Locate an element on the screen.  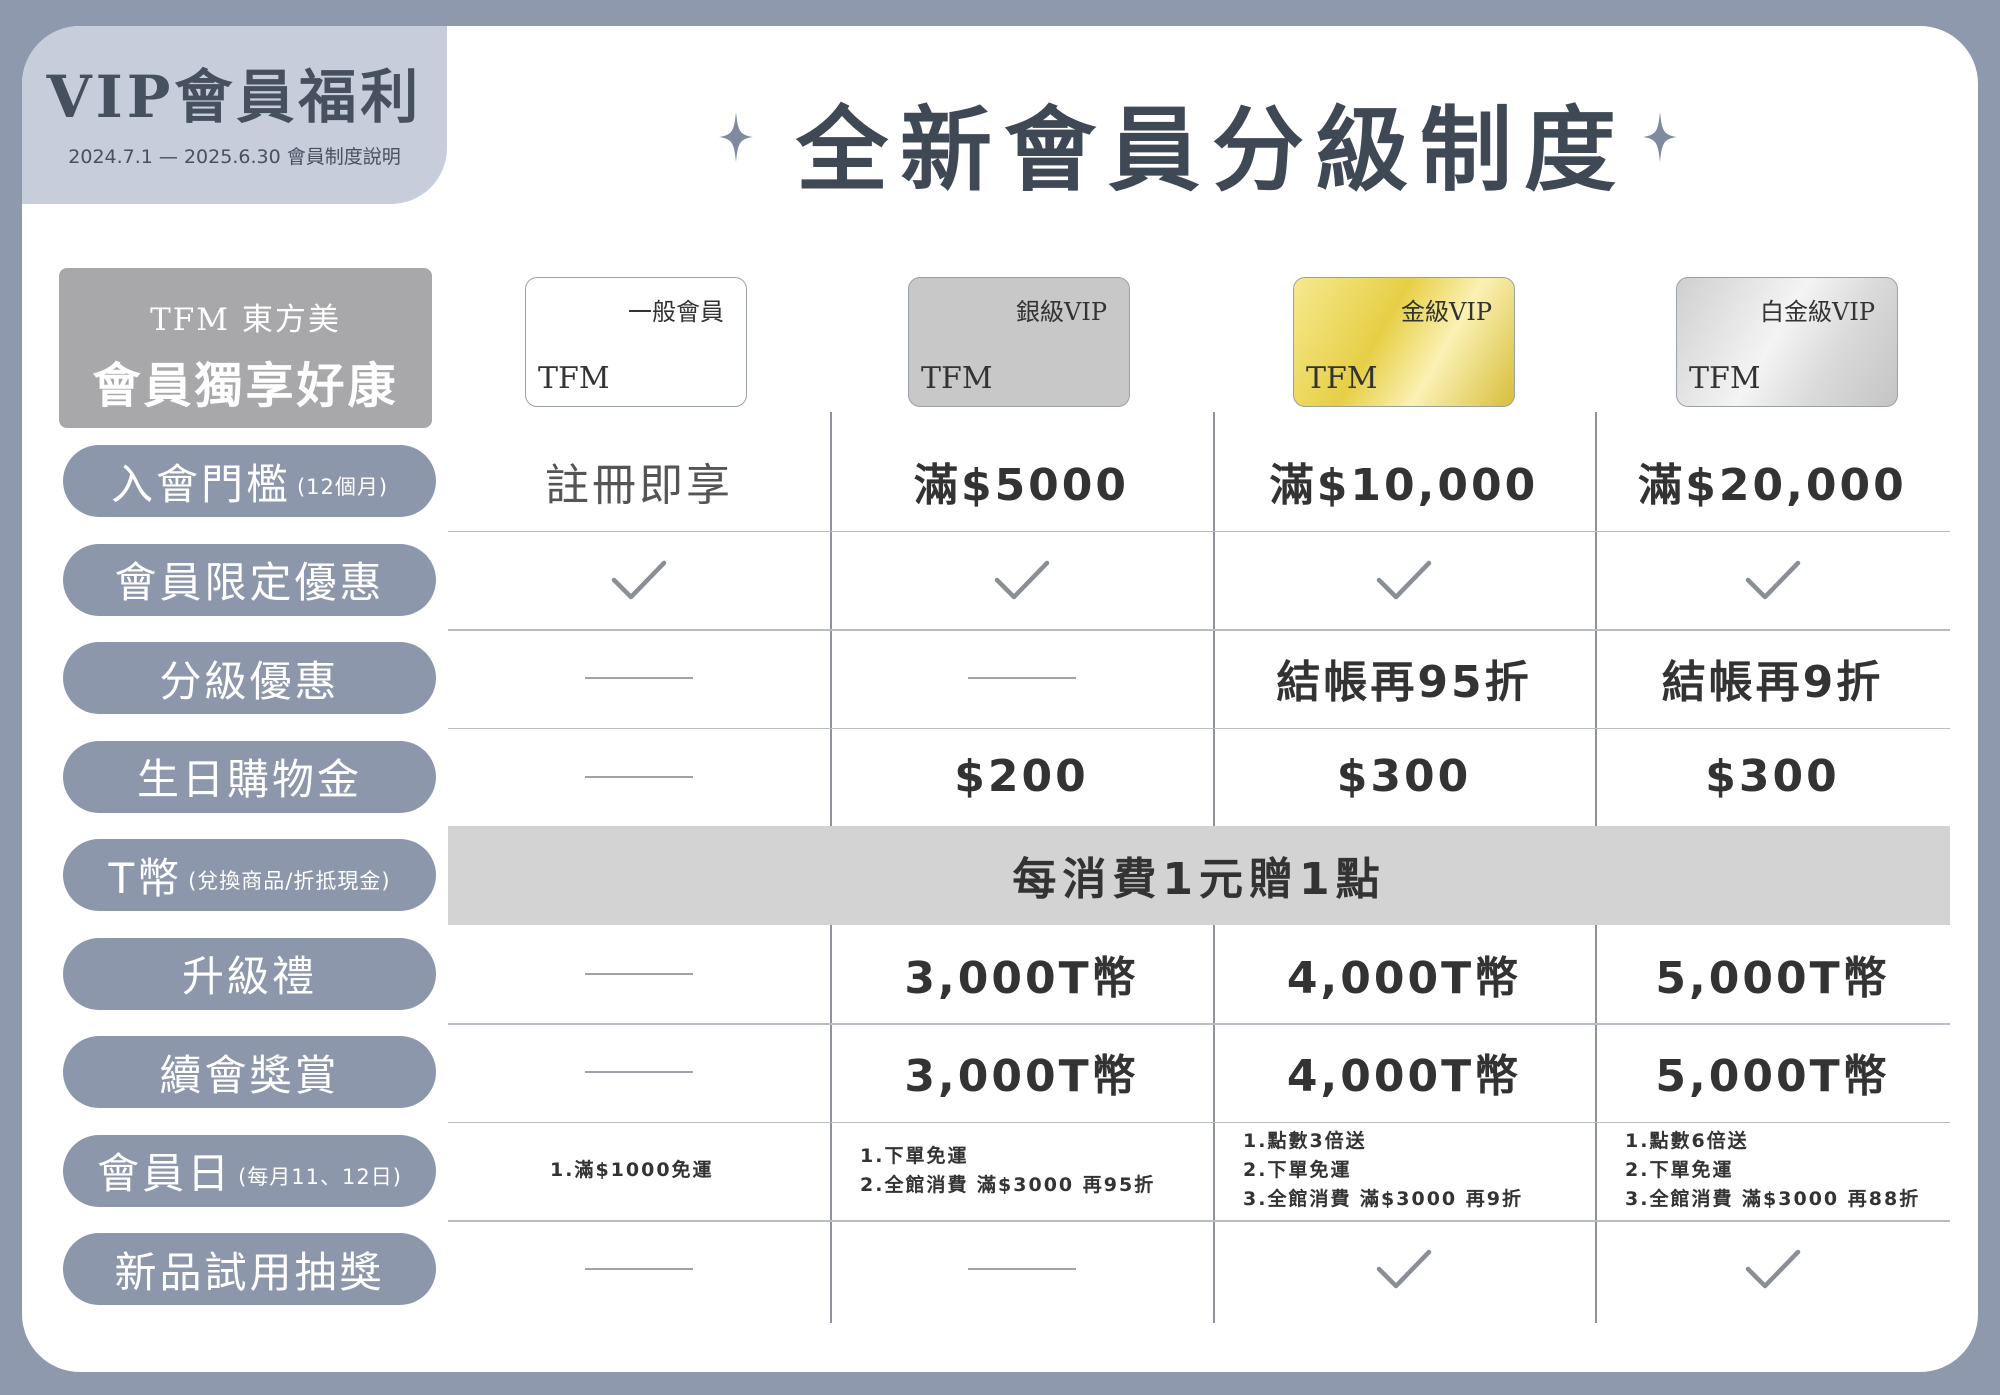
table-cell: 1.滿$1000免運 is located at coordinates (639, 1171).